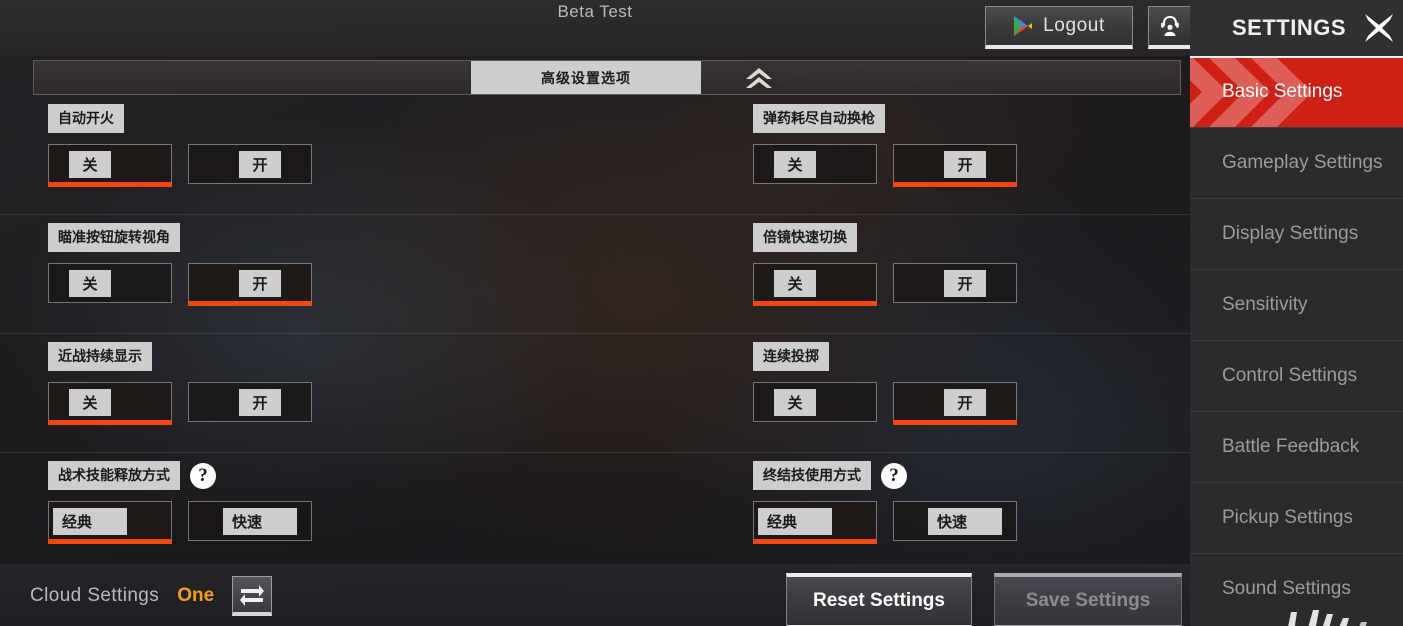 The width and height of the screenshot is (1403, 626). I want to click on sidebar-item-label: Display Settings, so click(1290, 233).